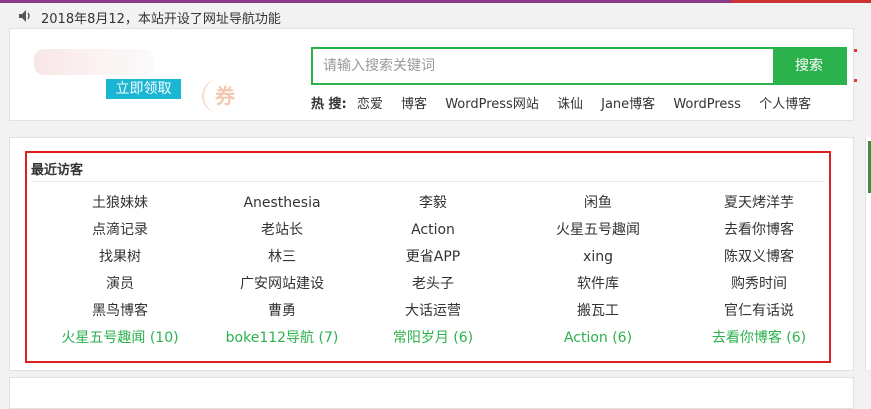  What do you see at coordinates (492, 104) in the screenshot?
I see `hot-search-item: WordPress网站` at bounding box center [492, 104].